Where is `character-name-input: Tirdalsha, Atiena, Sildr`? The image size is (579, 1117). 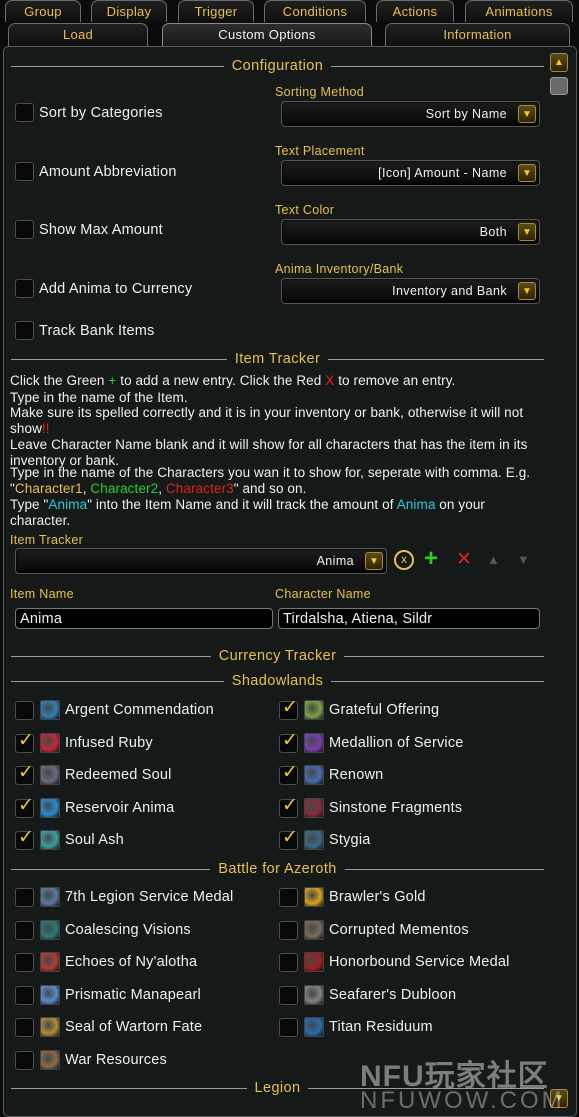
character-name-input: Tirdalsha, Atiena, Sildr is located at coordinates (409, 618).